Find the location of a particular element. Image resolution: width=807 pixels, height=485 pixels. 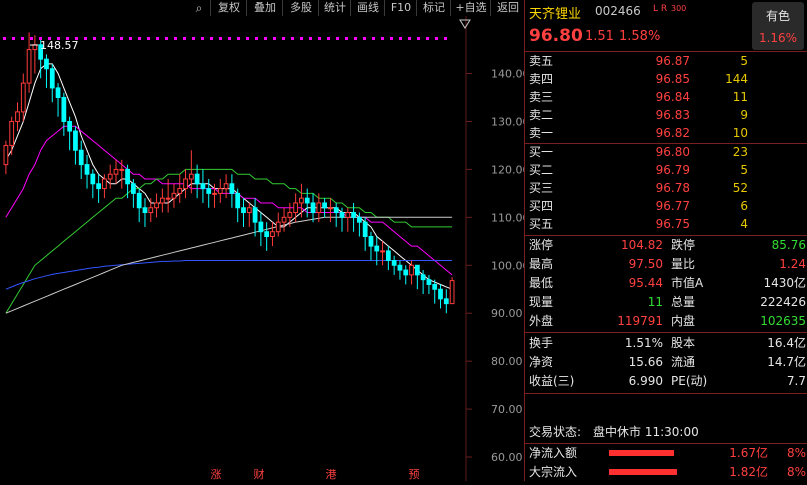

ask-row: 卖五 96.87 5 is located at coordinates (666, 61).